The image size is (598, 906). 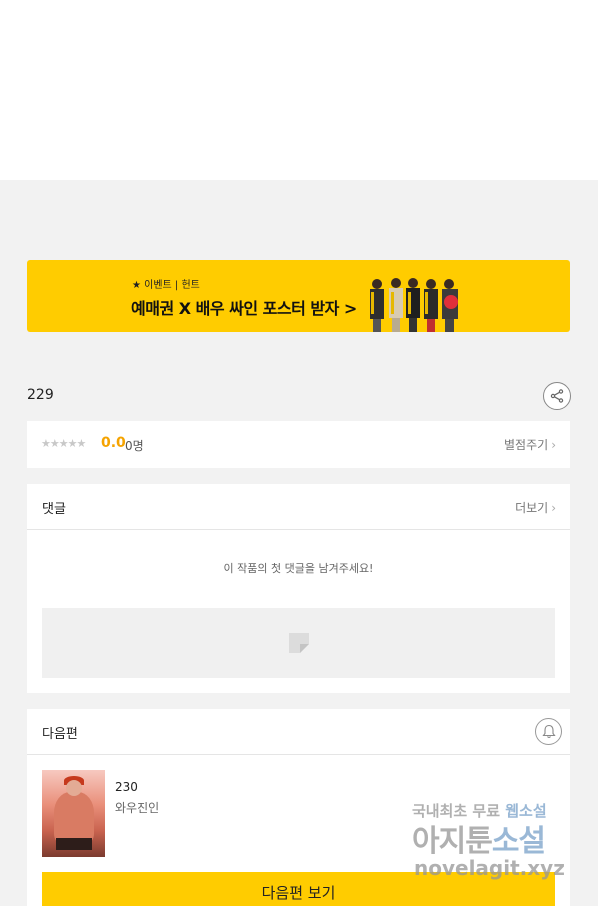 I want to click on bell-icon, so click(x=548, y=731).